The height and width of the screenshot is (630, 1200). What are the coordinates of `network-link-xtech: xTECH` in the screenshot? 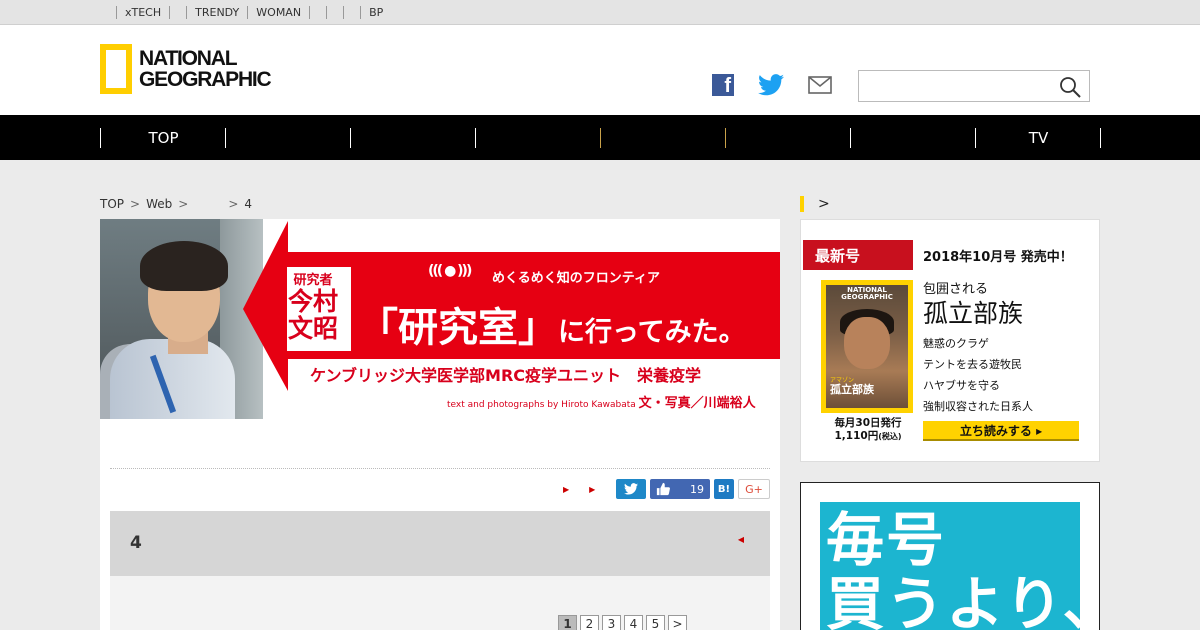 It's located at (143, 12).